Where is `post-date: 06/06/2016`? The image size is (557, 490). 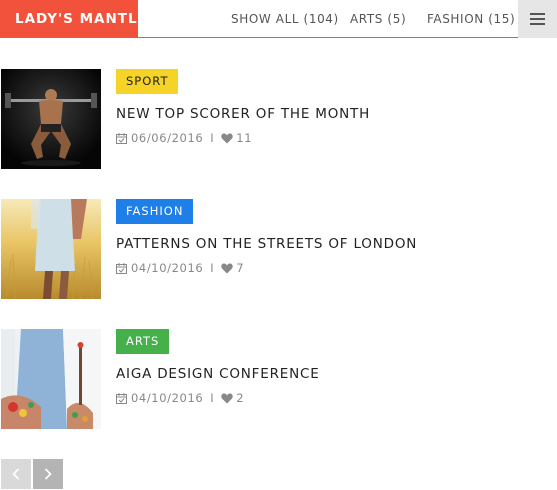
post-date: 06/06/2016 is located at coordinates (167, 138).